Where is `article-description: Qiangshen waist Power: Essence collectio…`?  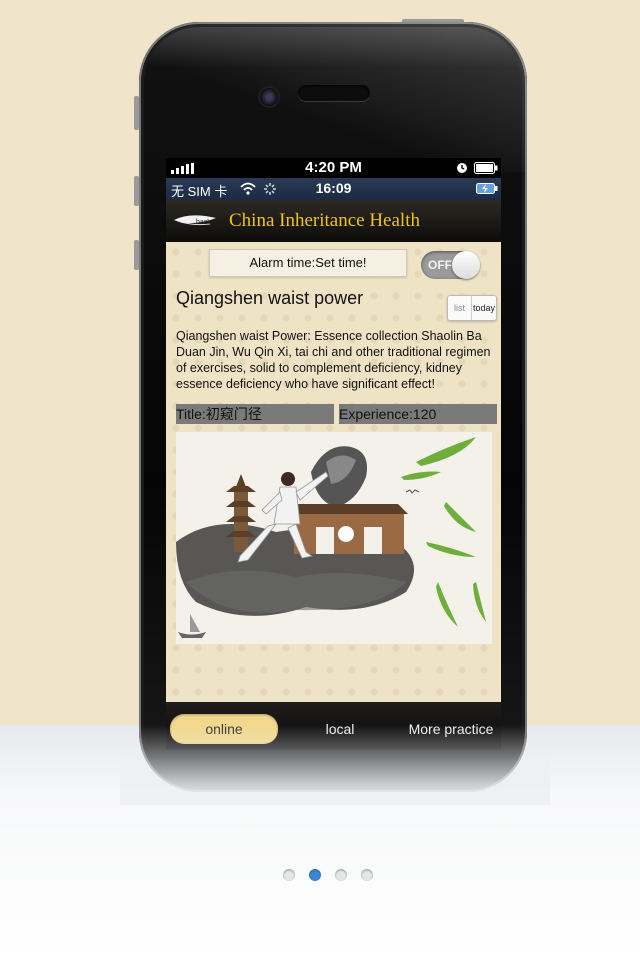 article-description: Qiangshen waist Power: Essence collectio… is located at coordinates (333, 360).